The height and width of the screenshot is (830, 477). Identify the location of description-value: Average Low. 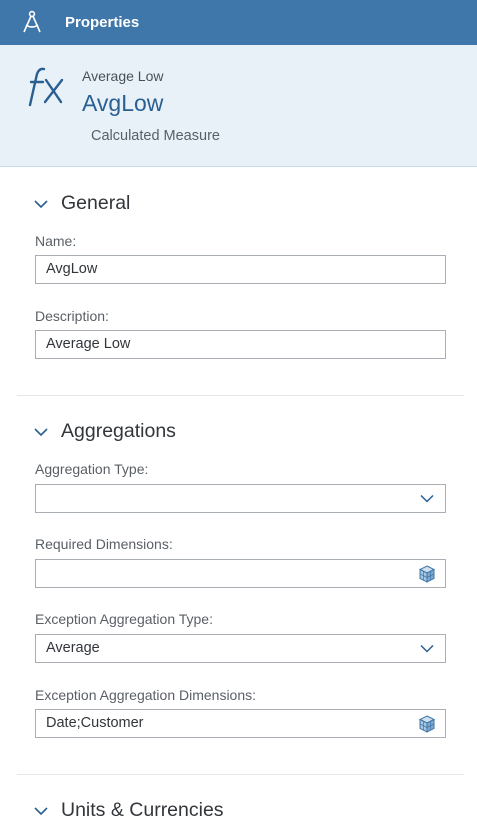
(88, 344).